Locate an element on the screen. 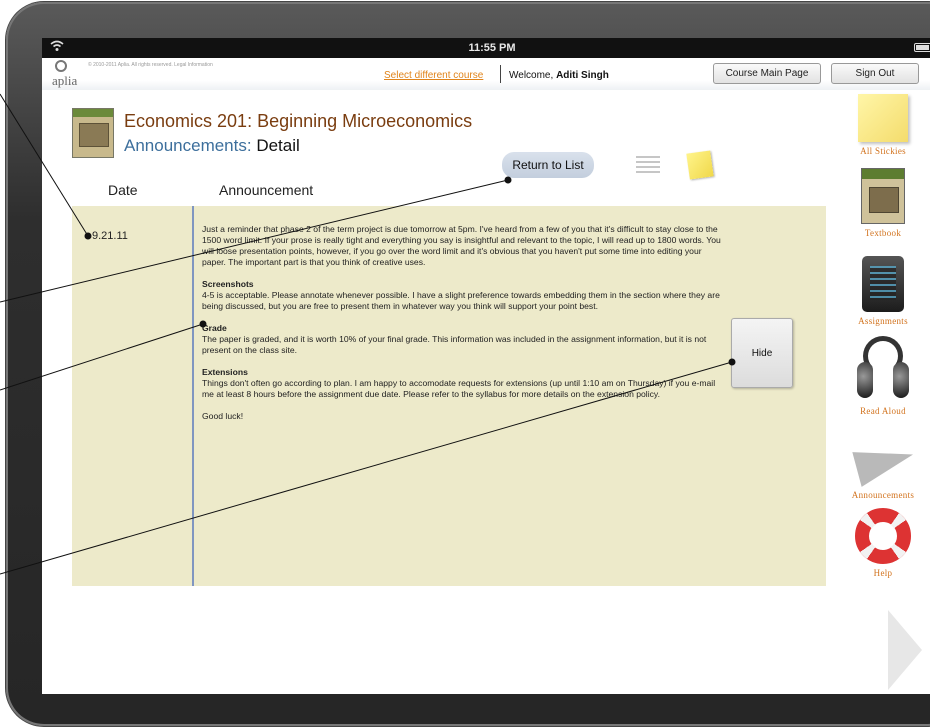 This screenshot has width=930, height=728. section-detail: Detail is located at coordinates (278, 145).